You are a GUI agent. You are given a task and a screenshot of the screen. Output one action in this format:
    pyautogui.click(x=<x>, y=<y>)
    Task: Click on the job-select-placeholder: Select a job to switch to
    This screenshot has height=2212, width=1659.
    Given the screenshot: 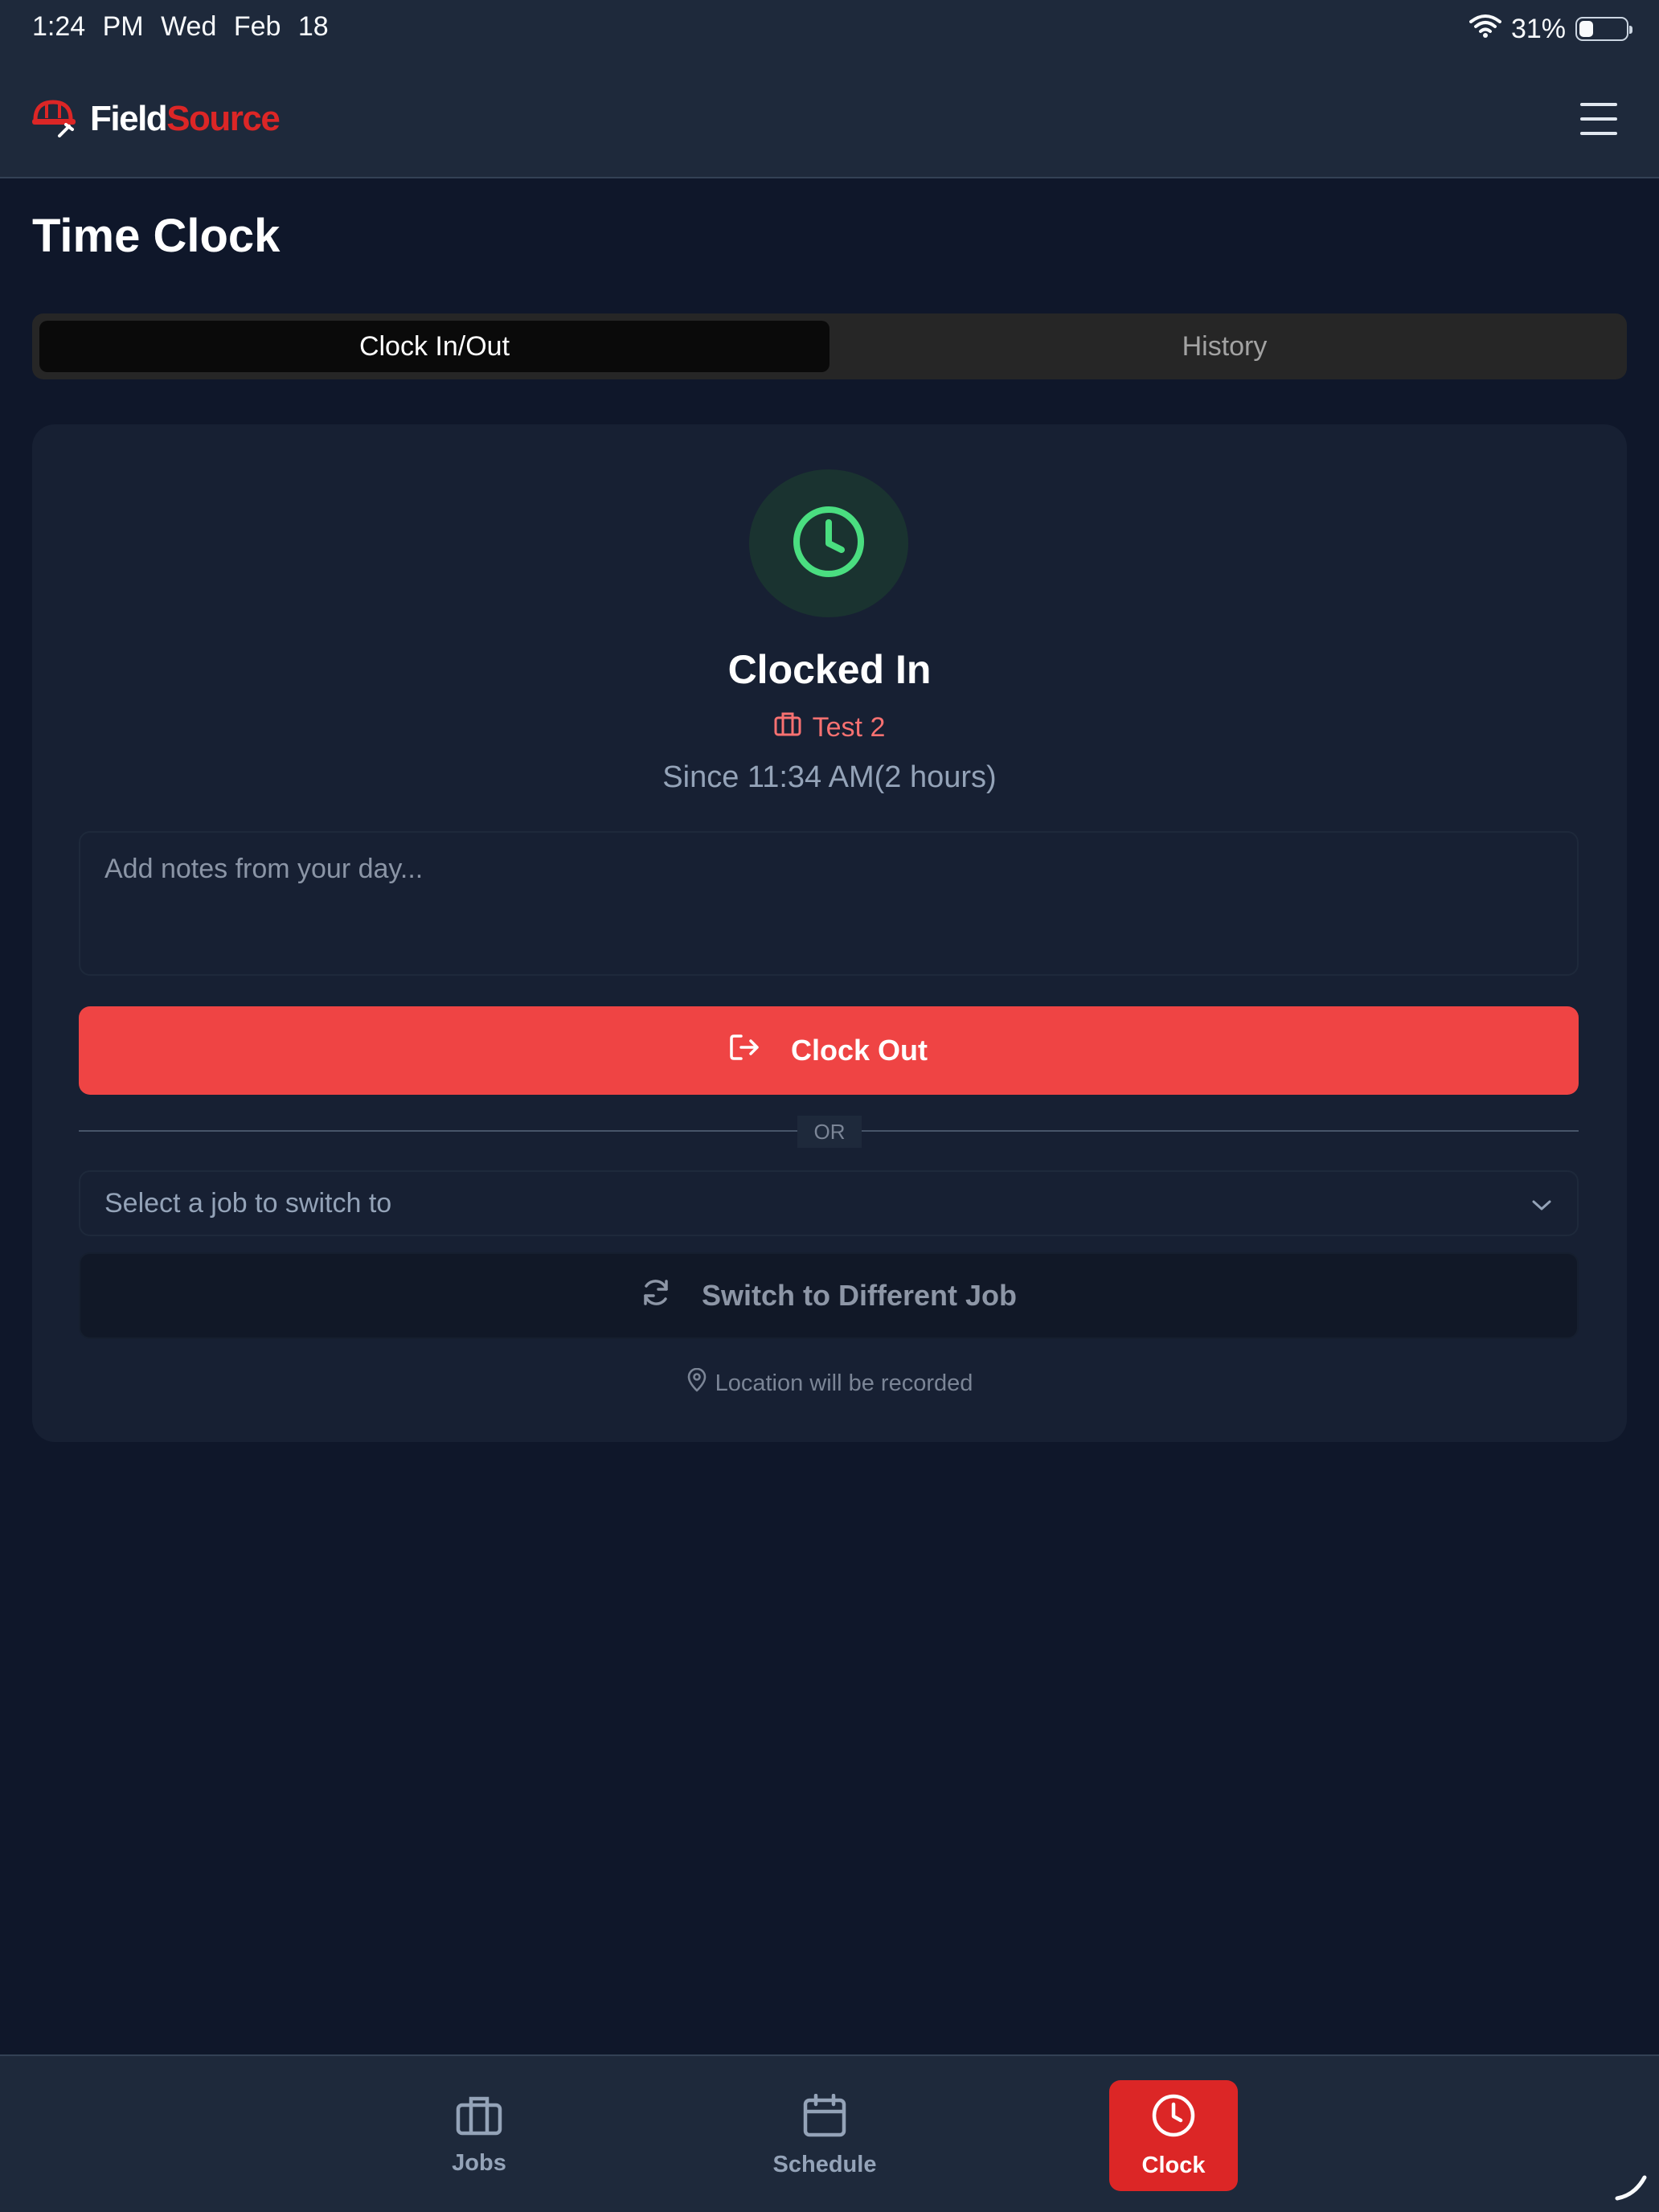 What is the action you would take?
    pyautogui.click(x=248, y=1203)
    